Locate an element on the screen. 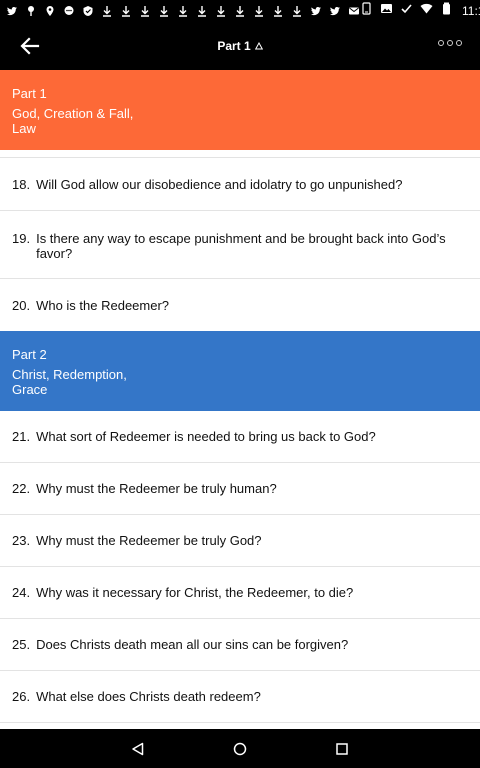 The image size is (480, 768). question-number: 20. is located at coordinates (21, 305).